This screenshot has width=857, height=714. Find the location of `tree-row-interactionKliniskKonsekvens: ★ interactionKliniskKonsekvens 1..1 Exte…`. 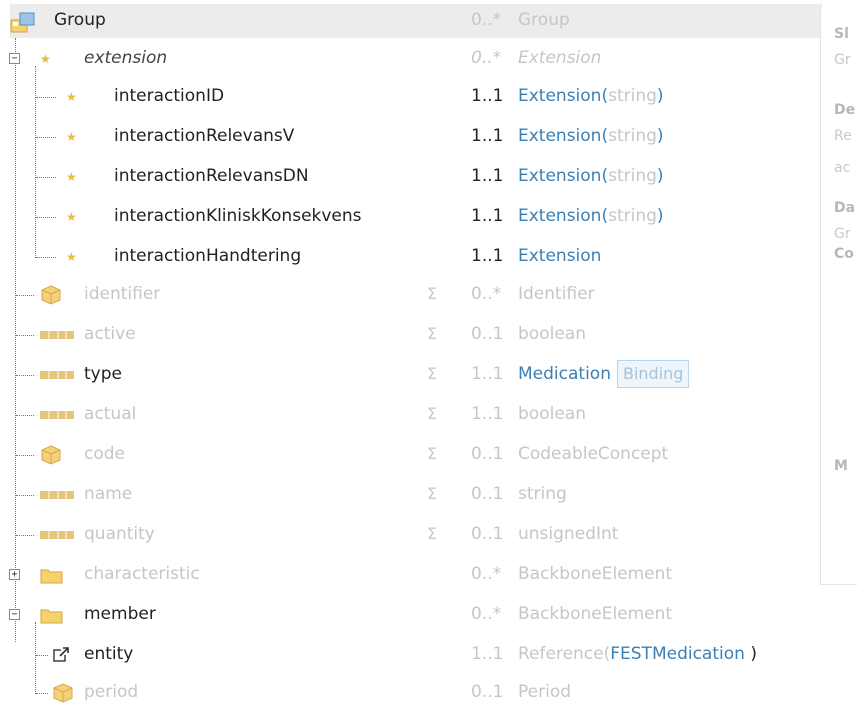

tree-row-interactionKliniskKonsekvens: ★ interactionKliniskKonsekvens 1..1 Exte… is located at coordinates (411, 218).